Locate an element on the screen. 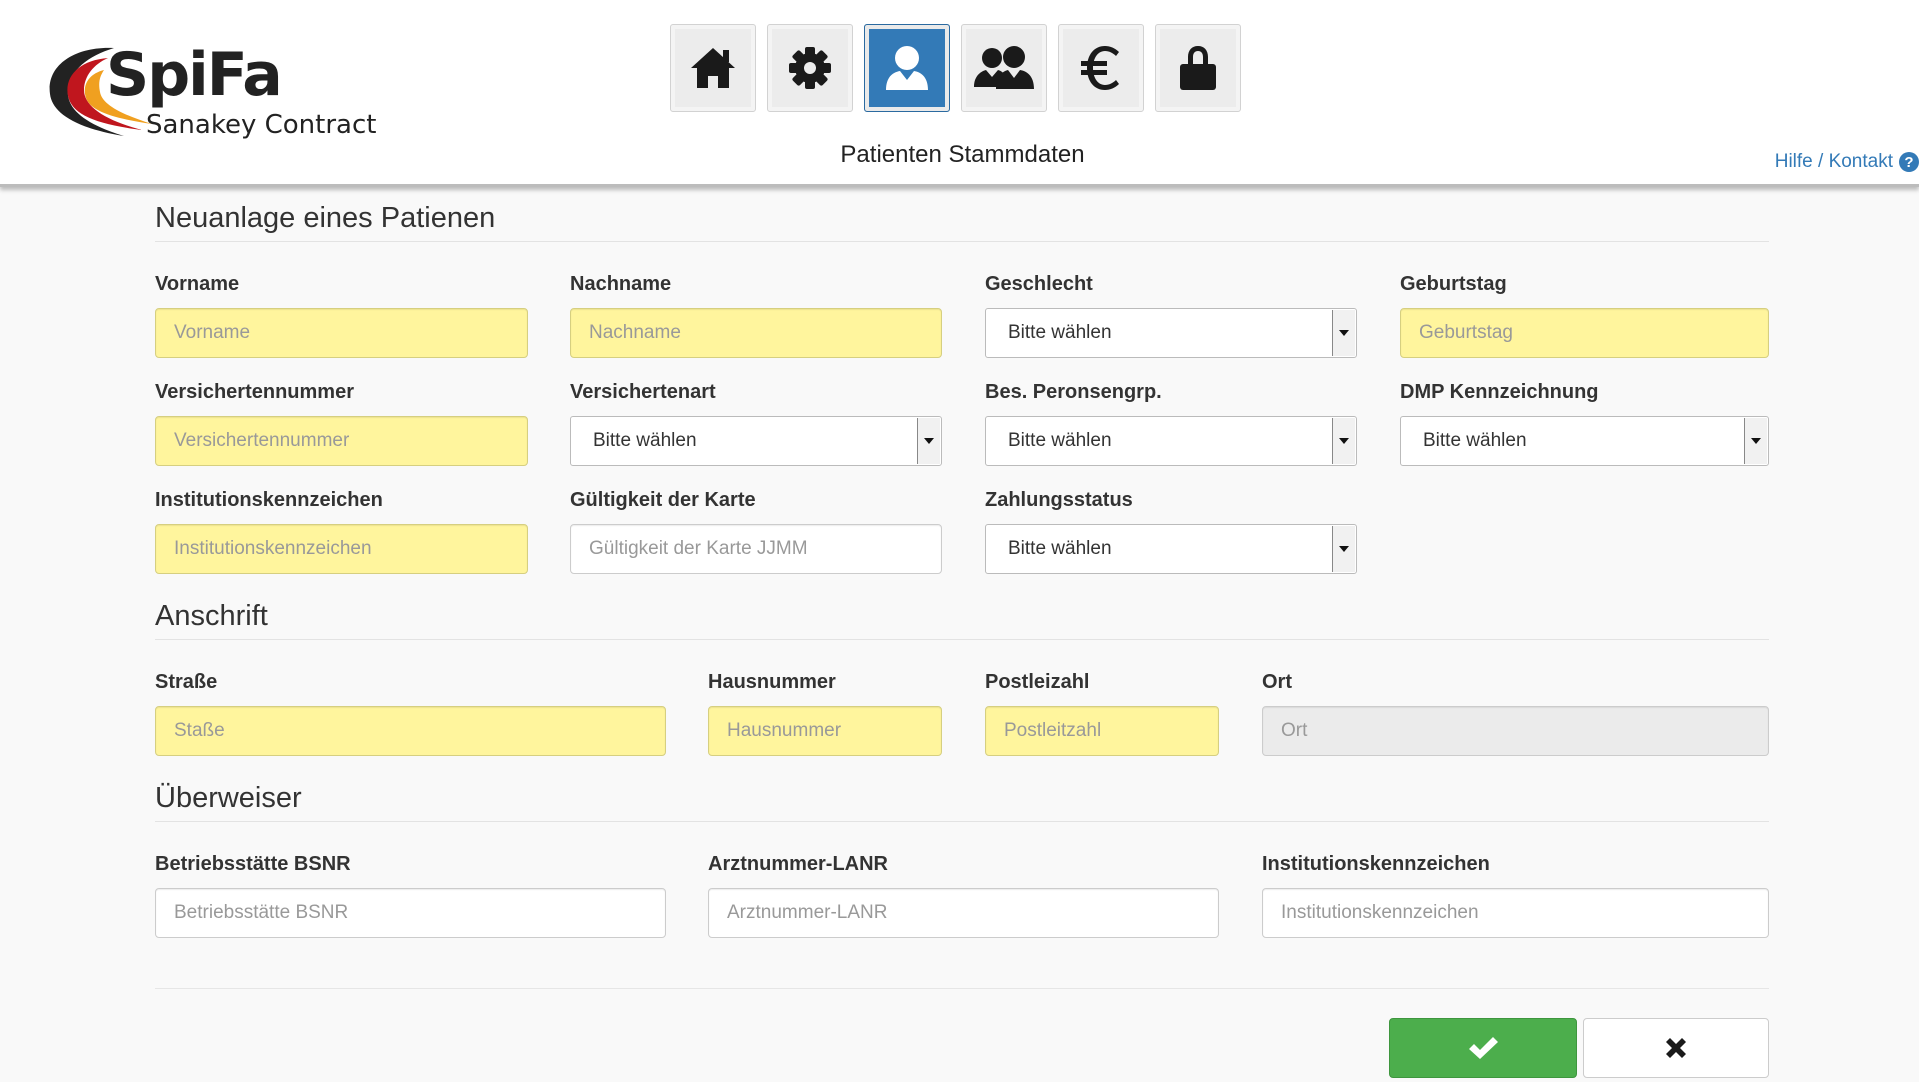 The height and width of the screenshot is (1082, 1919). gueltigkeit-input: Gültigkeit der Karte JJMM is located at coordinates (756, 549).